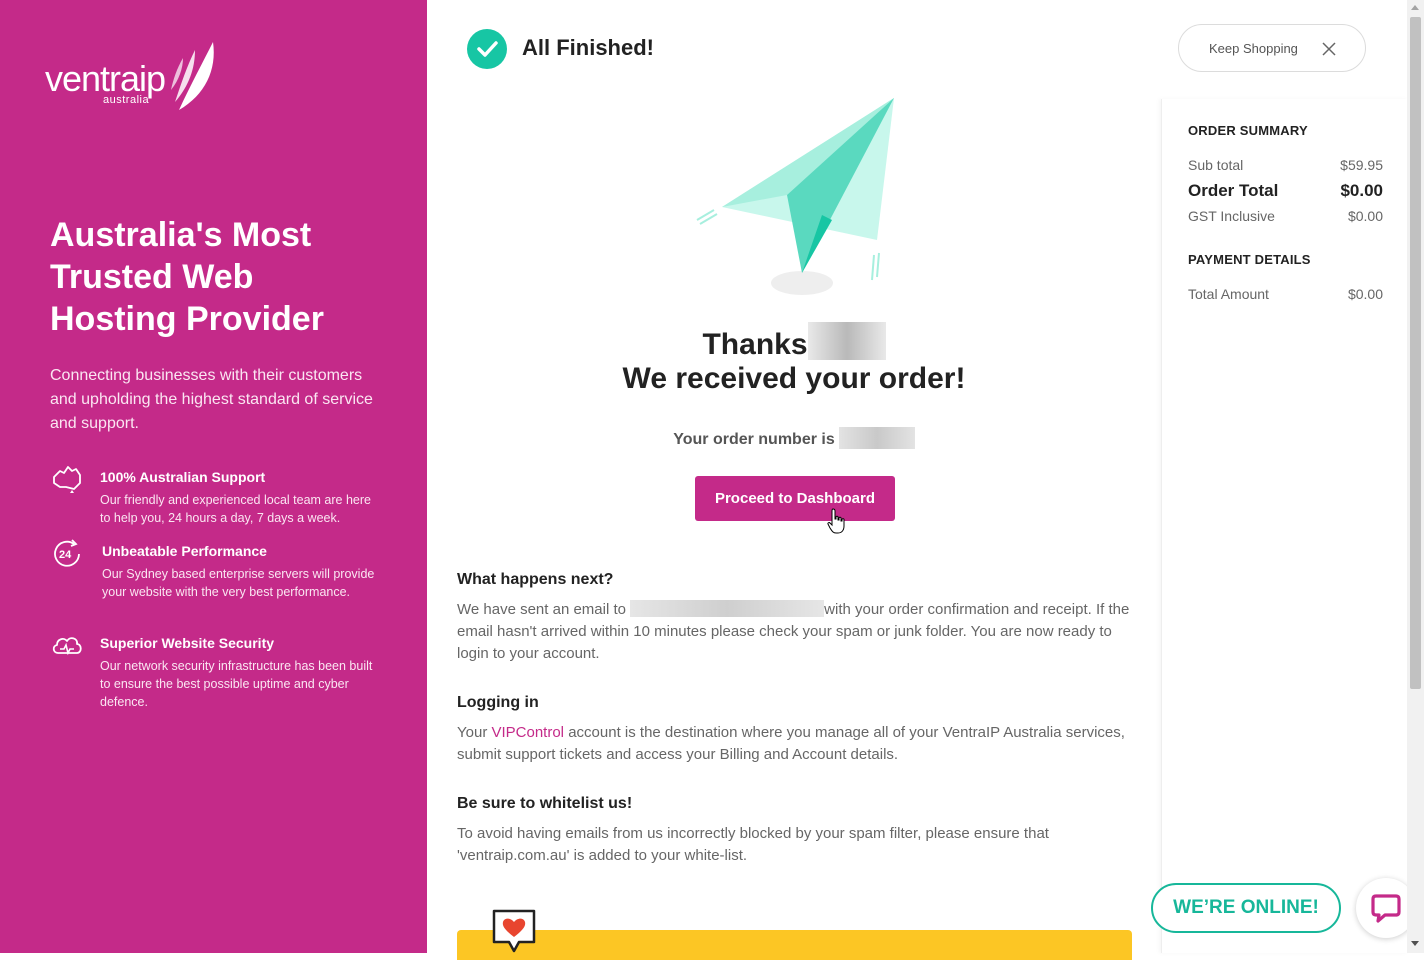  What do you see at coordinates (1246, 908) in the screenshot?
I see `were-online-chat-button: WE’RE ONLINE!` at bounding box center [1246, 908].